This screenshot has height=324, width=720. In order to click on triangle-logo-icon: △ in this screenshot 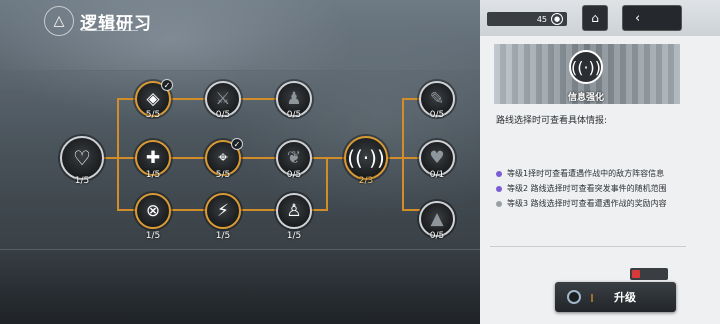, I will do `click(59, 21)`.